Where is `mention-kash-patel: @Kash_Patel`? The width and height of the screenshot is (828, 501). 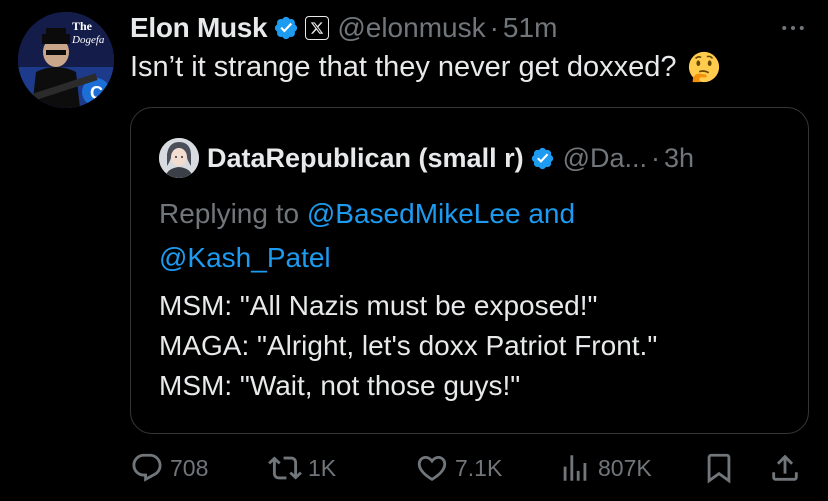 mention-kash-patel: @Kash_Patel is located at coordinates (245, 257).